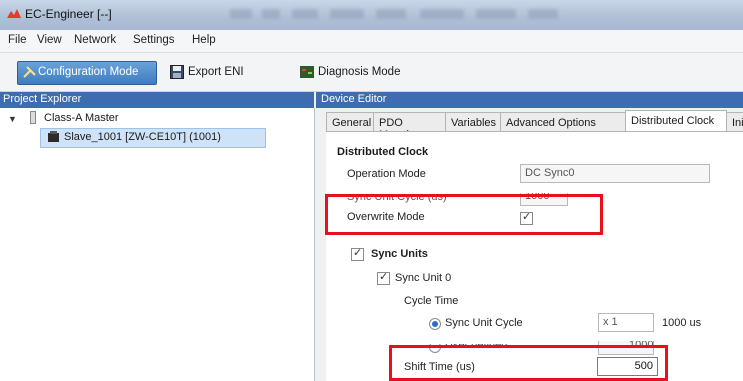 Image resolution: width=743 pixels, height=381 pixels. I want to click on highlight-box-overwrite, so click(464, 214).